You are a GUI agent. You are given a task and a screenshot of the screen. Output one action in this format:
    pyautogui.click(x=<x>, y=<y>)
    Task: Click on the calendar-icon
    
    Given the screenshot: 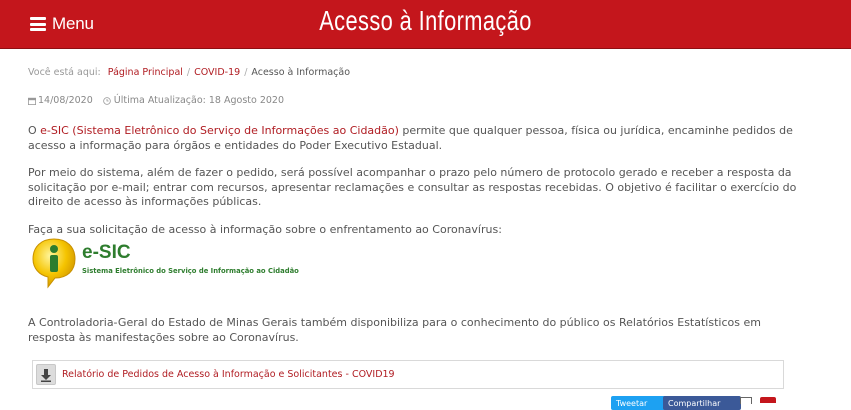 What is the action you would take?
    pyautogui.click(x=32, y=101)
    